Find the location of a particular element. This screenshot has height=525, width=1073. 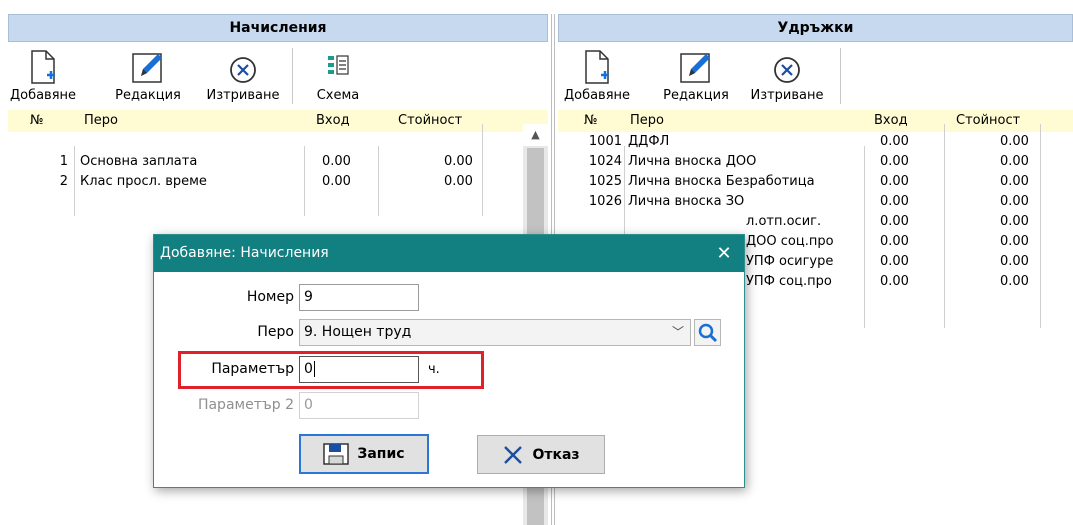

deductions-delete-label: Изтриване is located at coordinates (787, 95).